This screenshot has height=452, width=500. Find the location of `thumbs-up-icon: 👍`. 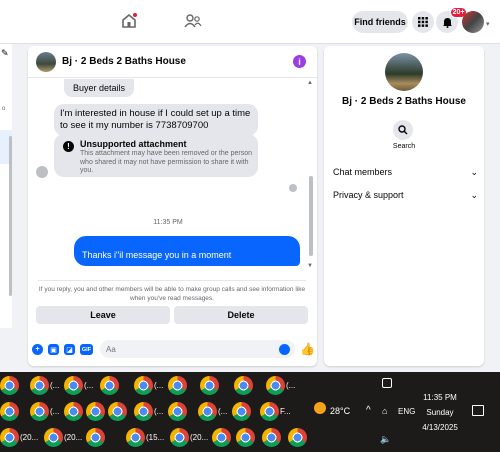

thumbs-up-icon: 👍 is located at coordinates (307, 349).